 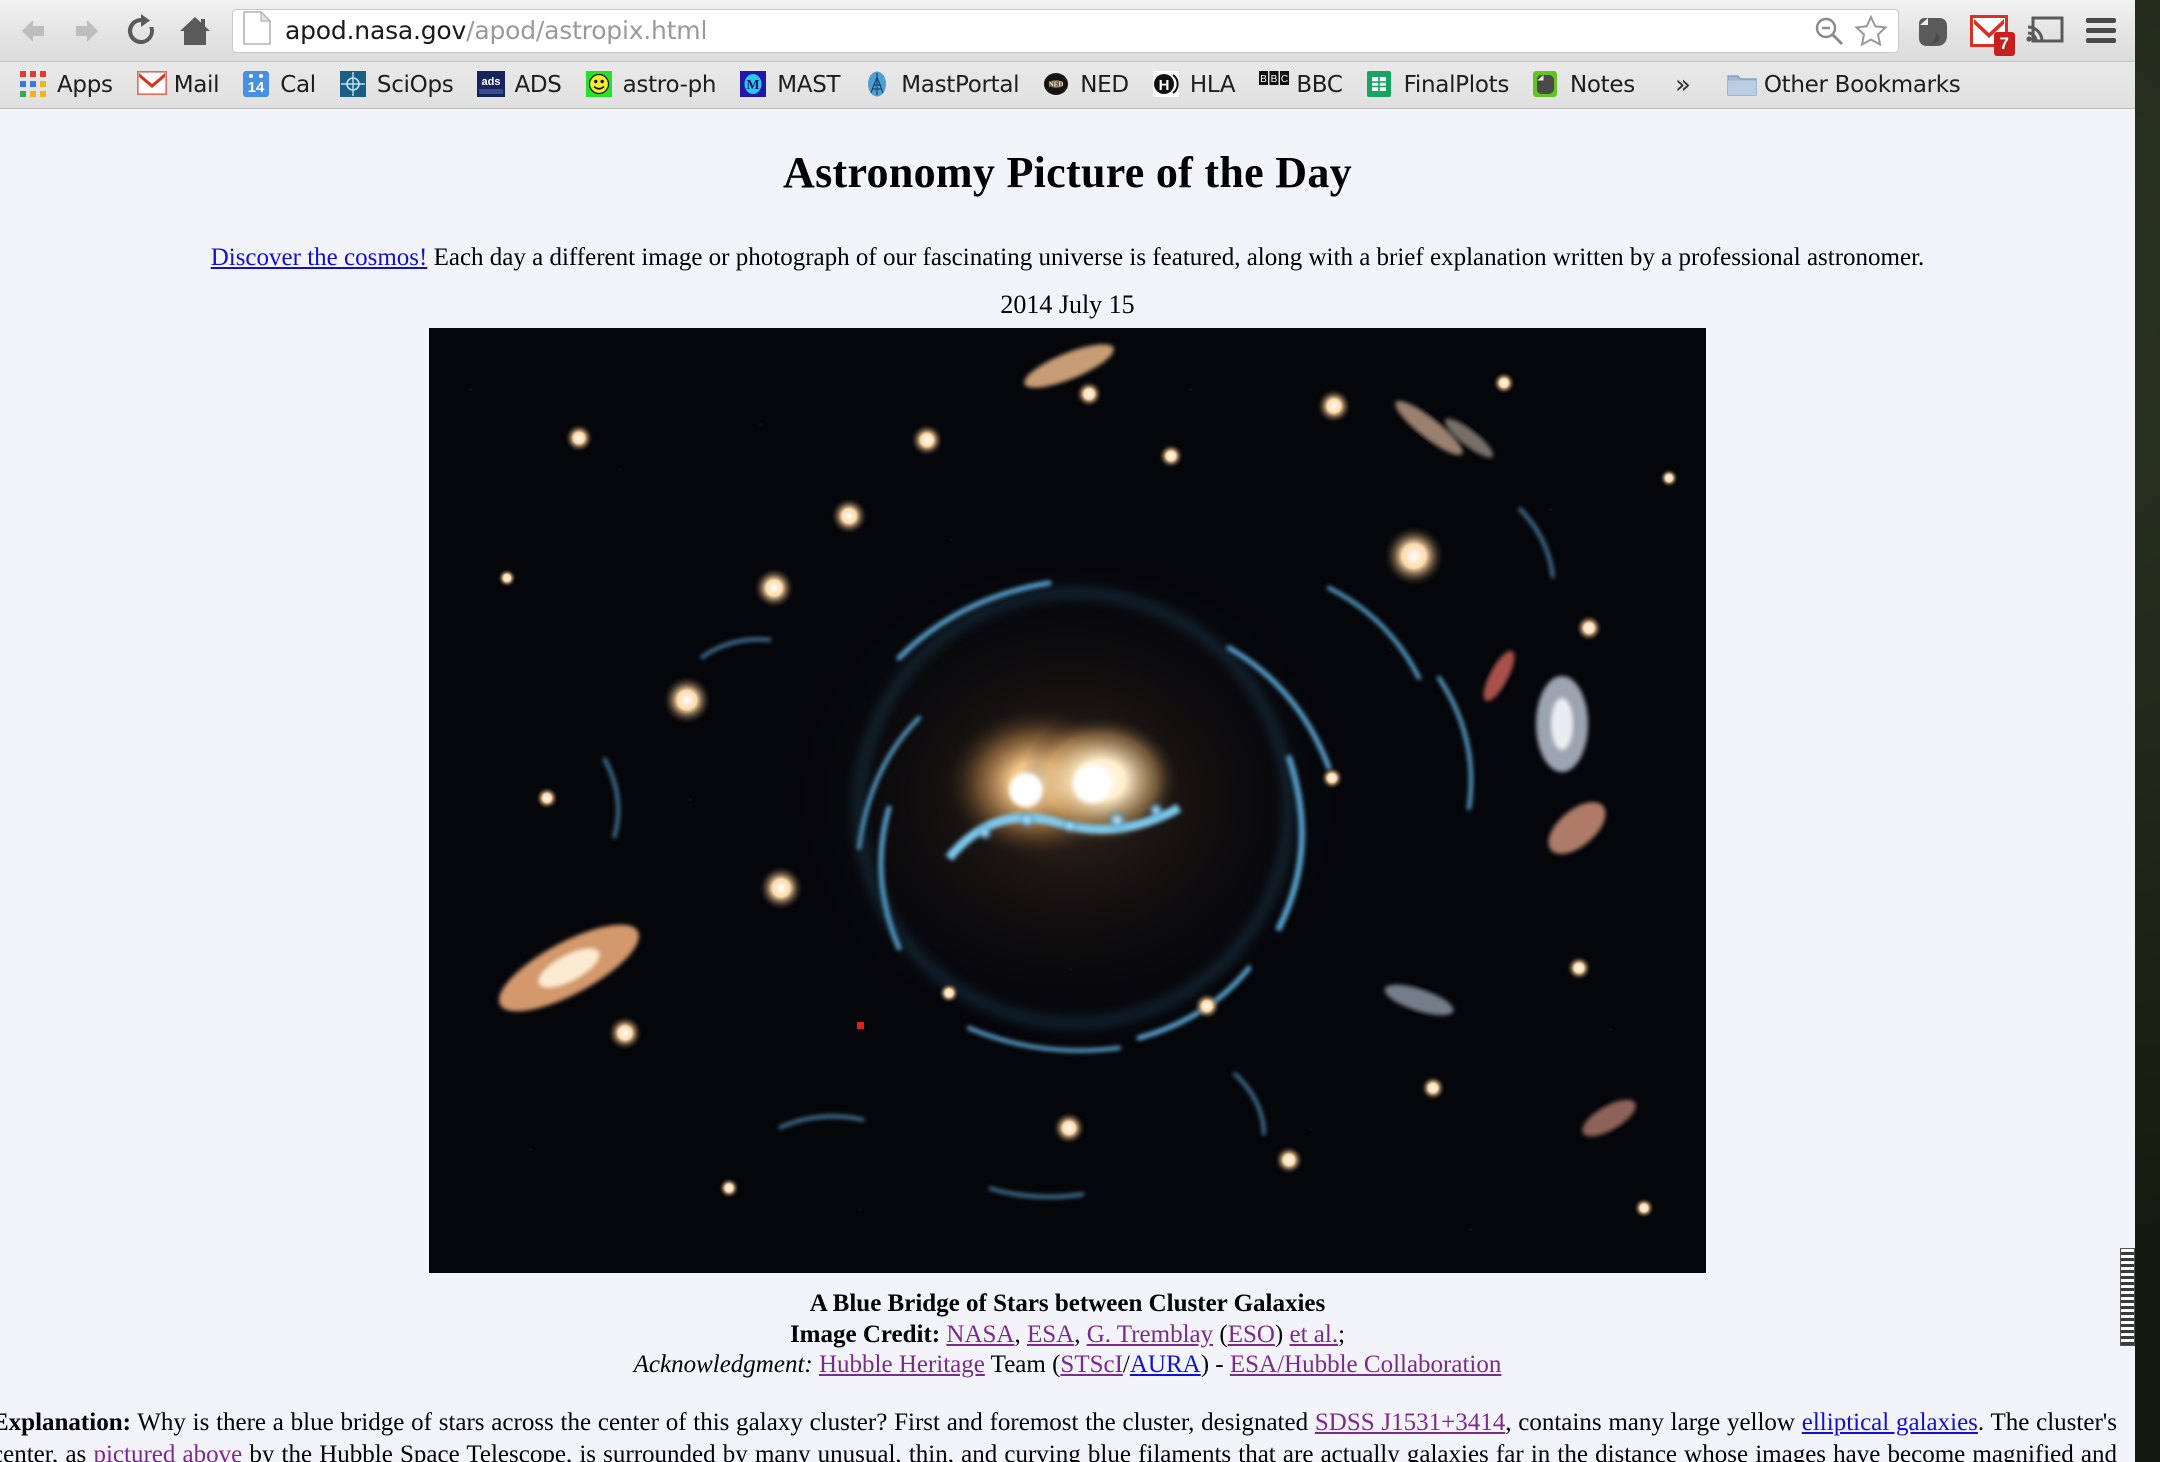 I want to click on bookmark-apps: Apps, so click(x=66, y=85).